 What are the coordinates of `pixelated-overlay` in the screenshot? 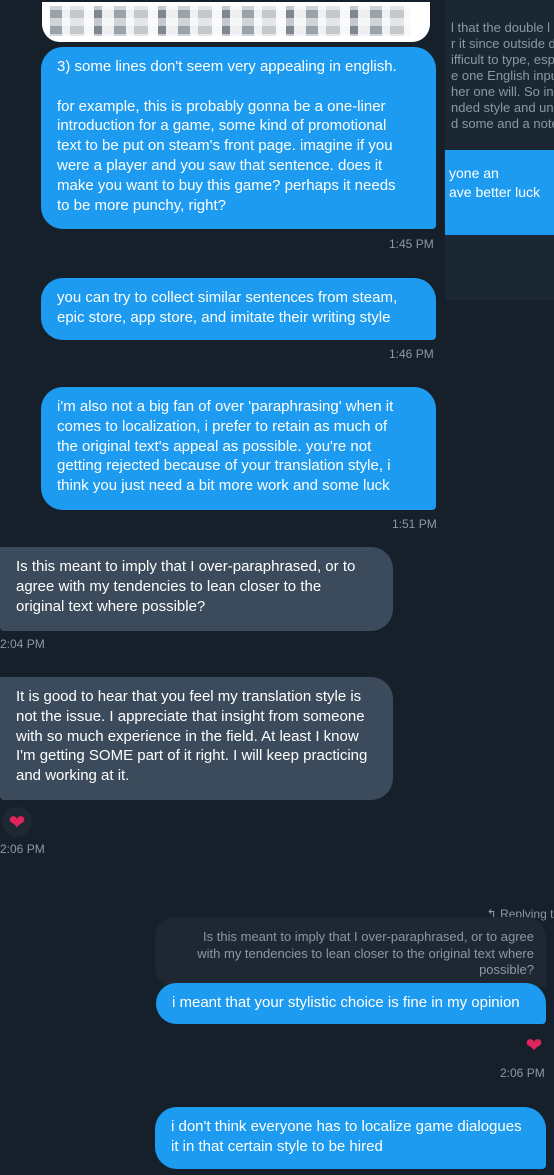 It's located at (236, 22).